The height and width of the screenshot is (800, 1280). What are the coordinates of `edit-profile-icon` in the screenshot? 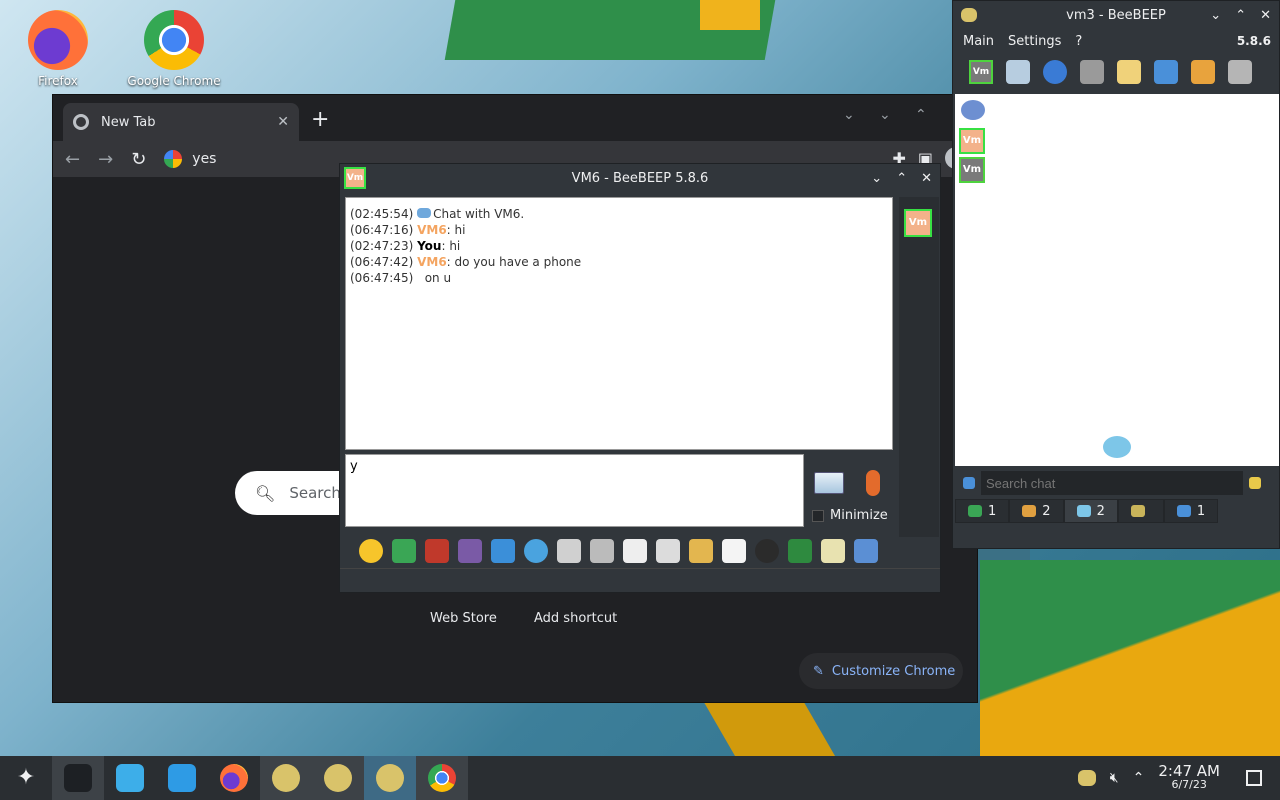 It's located at (1018, 72).